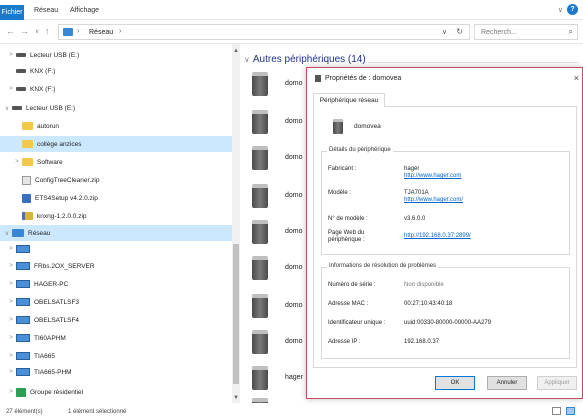 This screenshot has width=583, height=420. I want to click on tree-item: > HAGER-PC, so click(116, 284).